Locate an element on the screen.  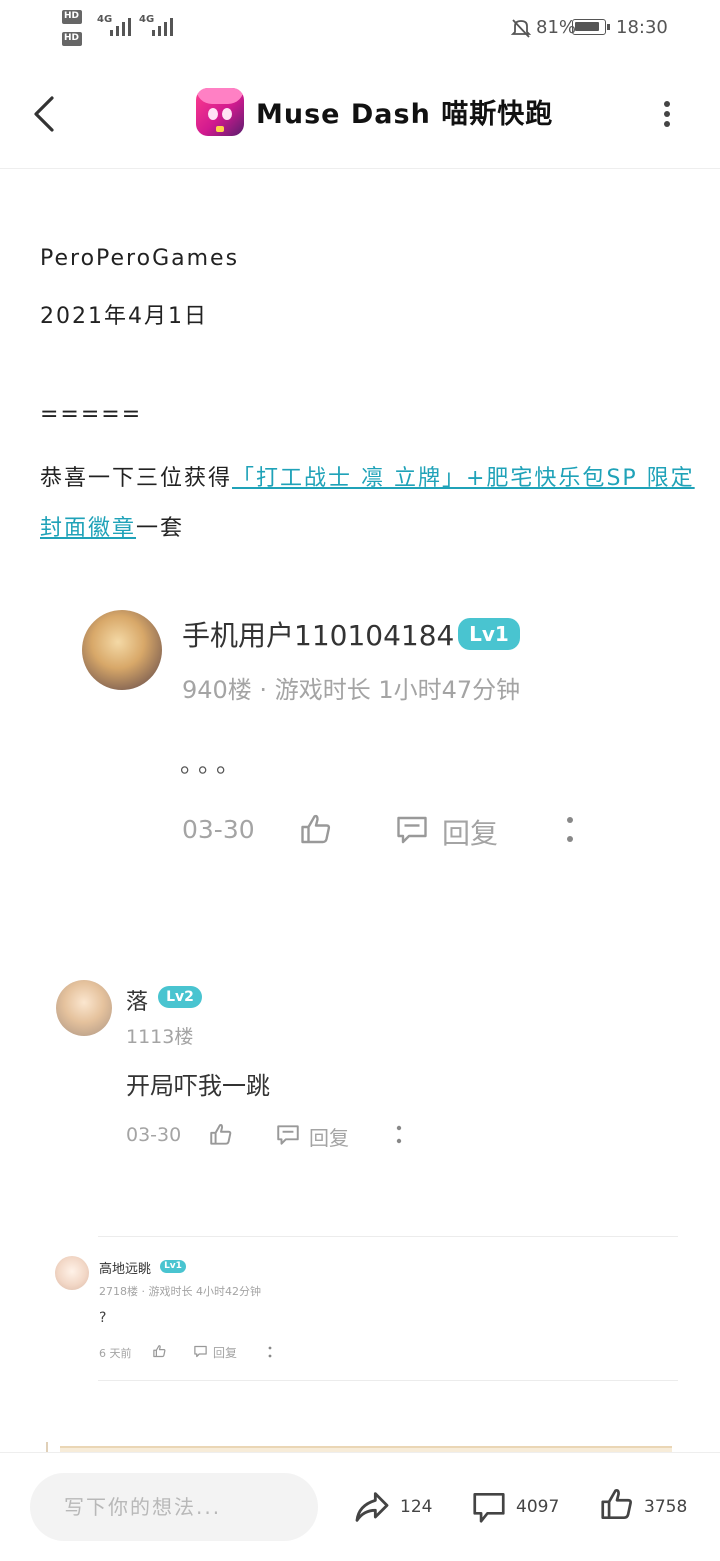
clock-time: 18:30 is located at coordinates (642, 27).